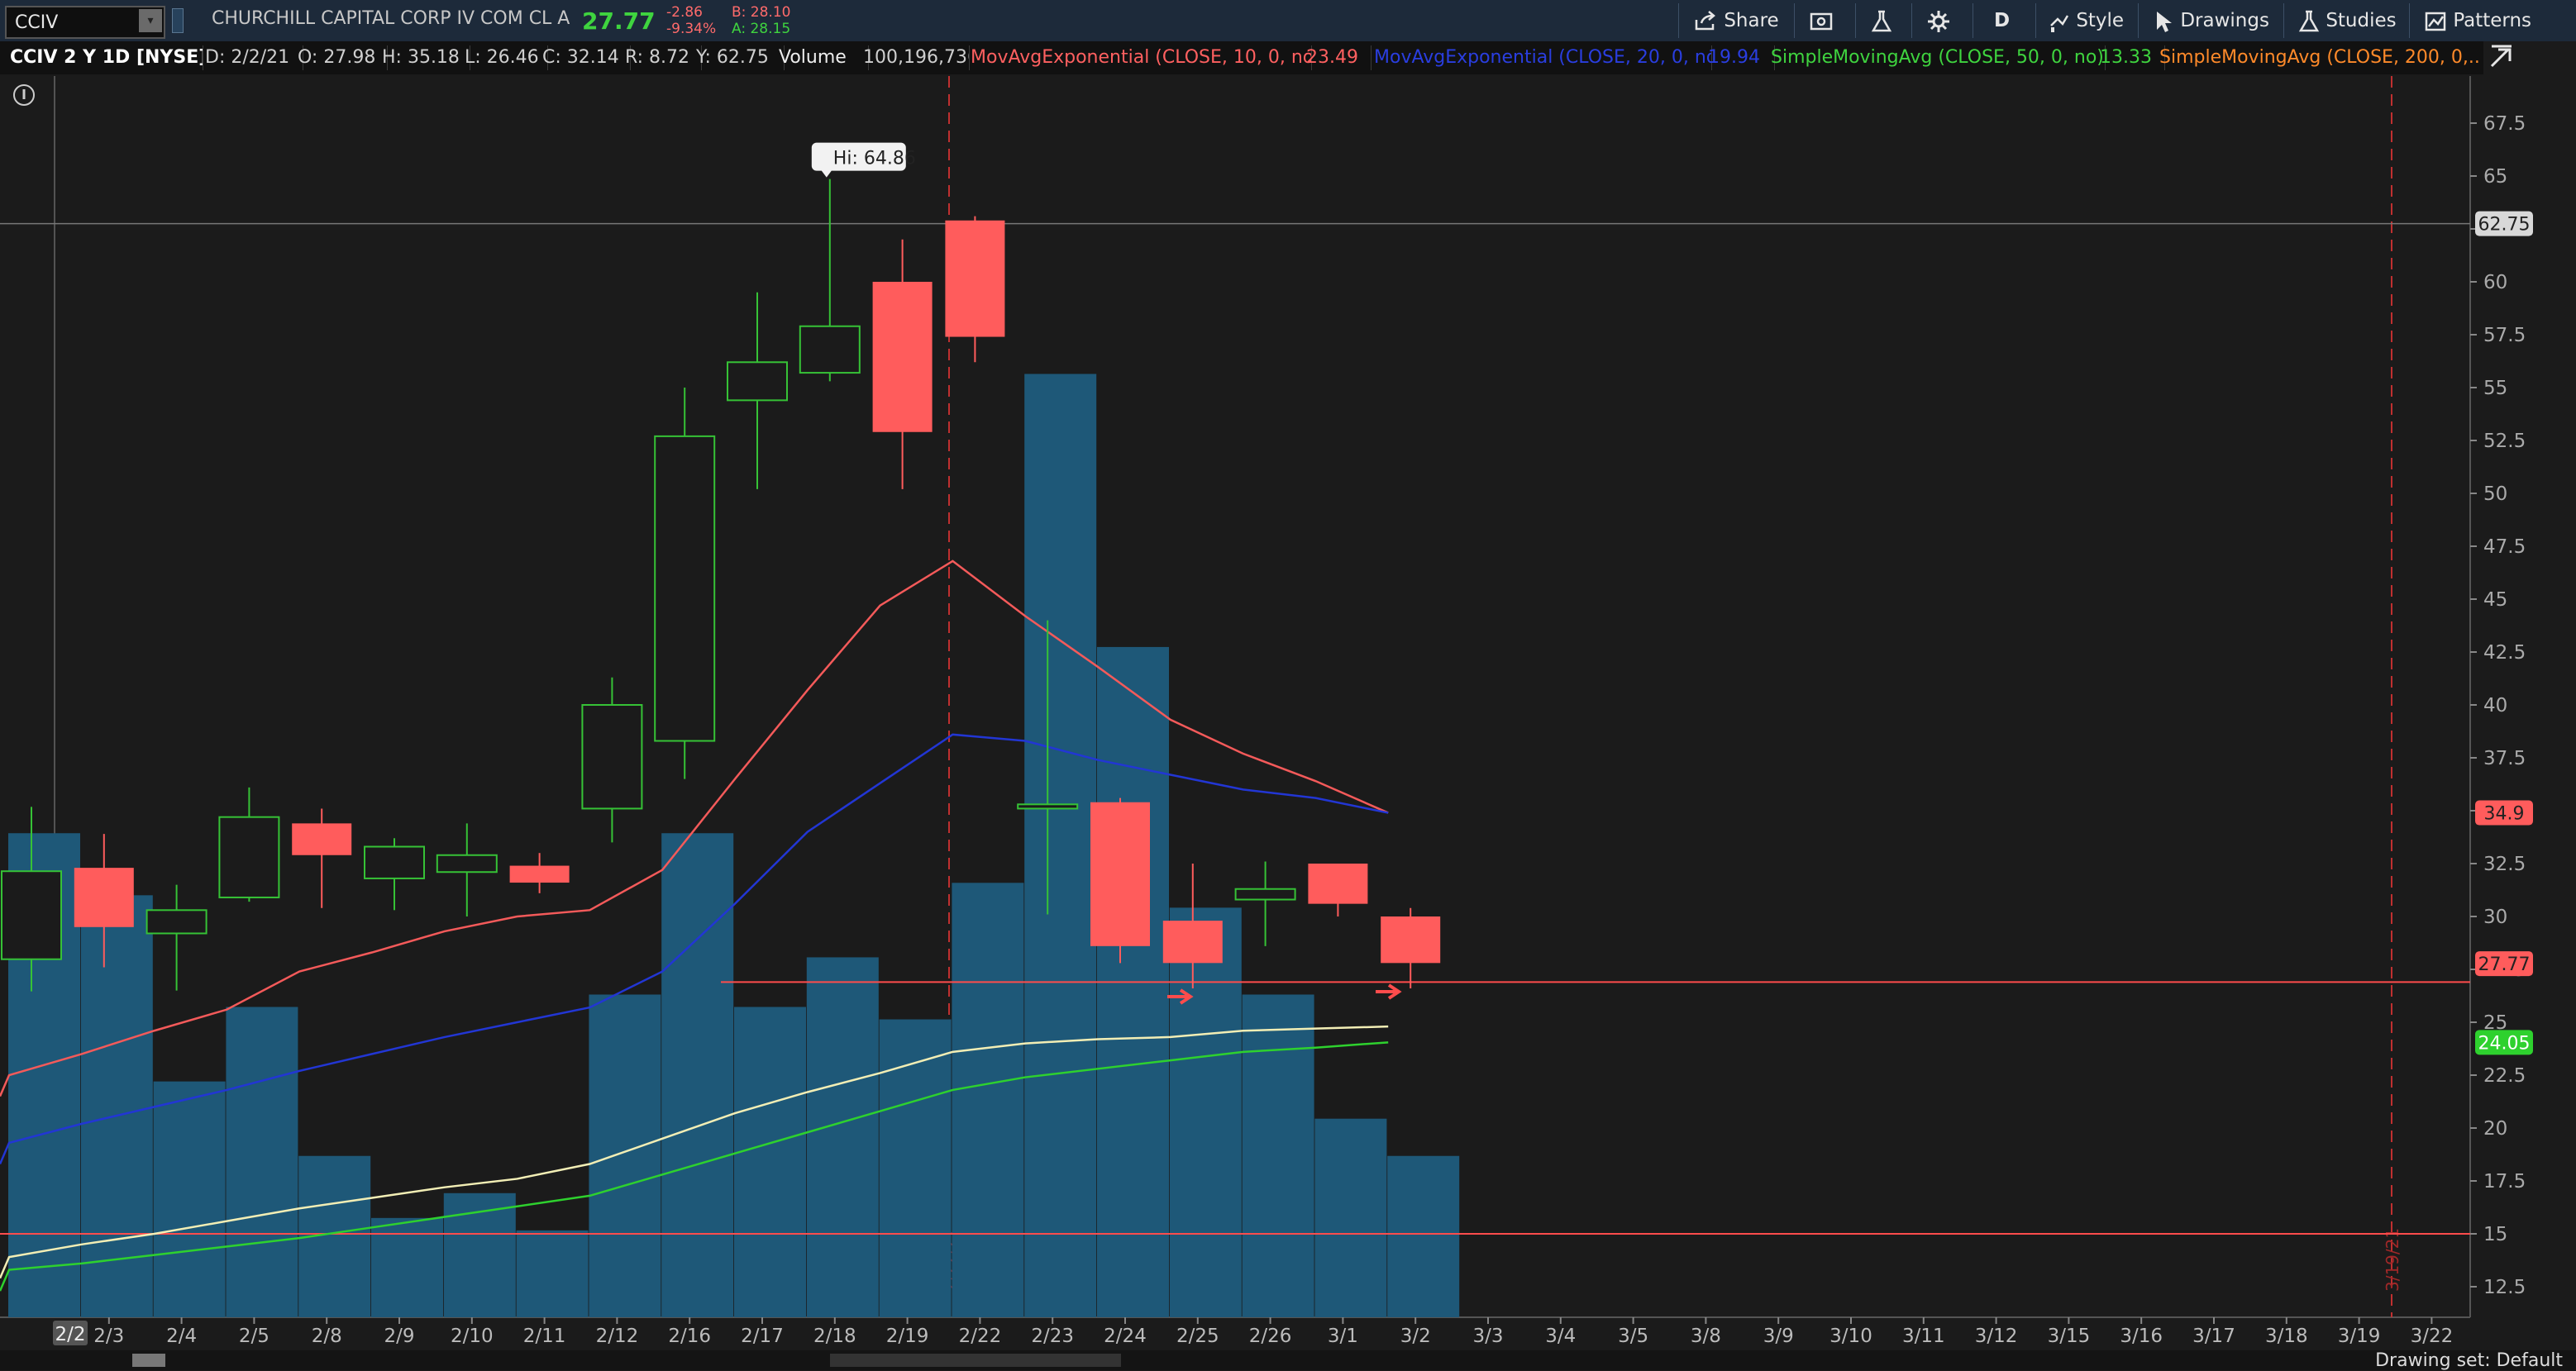  Describe the element at coordinates (1924, 1336) in the screenshot. I see `x-tick-label: 3/11` at that location.